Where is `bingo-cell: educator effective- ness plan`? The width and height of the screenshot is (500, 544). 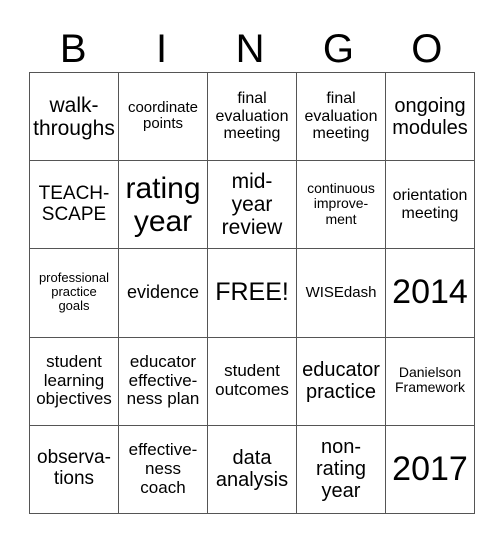 bingo-cell: educator effective- ness plan is located at coordinates (163, 381).